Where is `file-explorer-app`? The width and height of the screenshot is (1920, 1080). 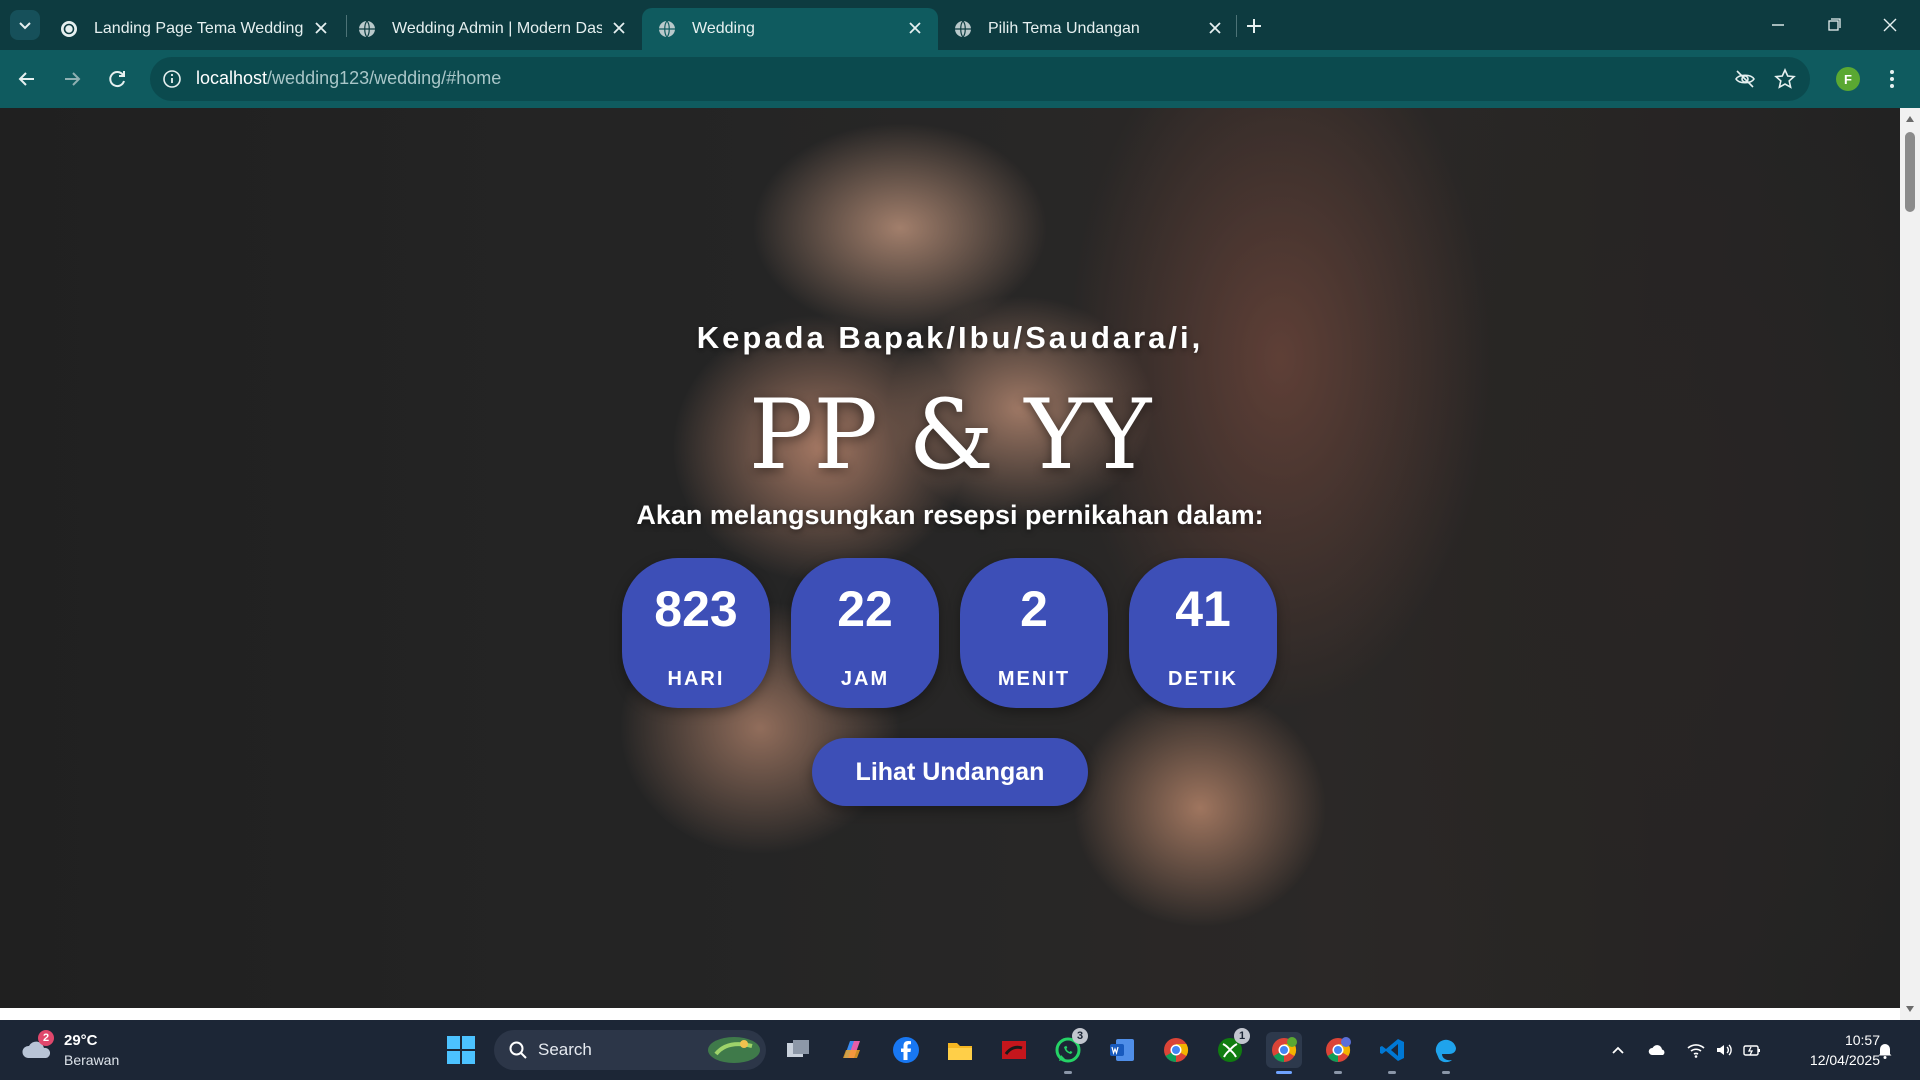
file-explorer-app is located at coordinates (960, 1050).